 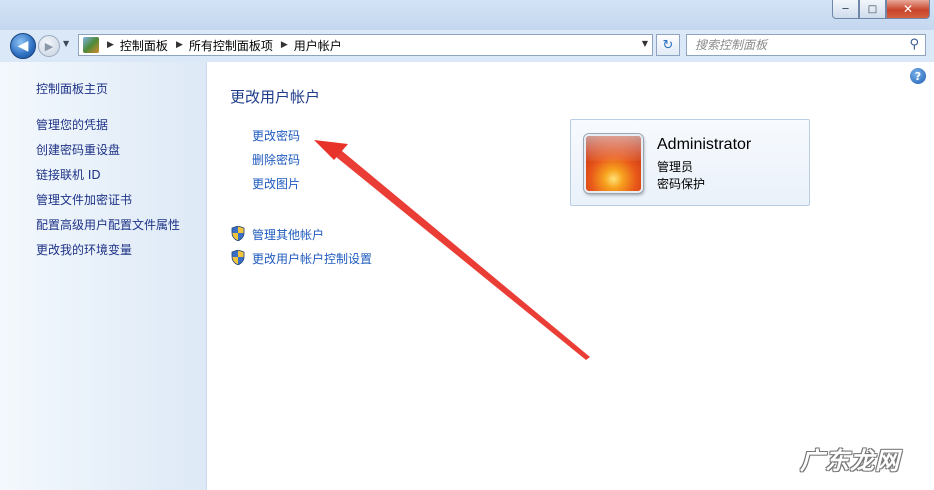 I want to click on back-button: ◀, so click(x=23, y=46).